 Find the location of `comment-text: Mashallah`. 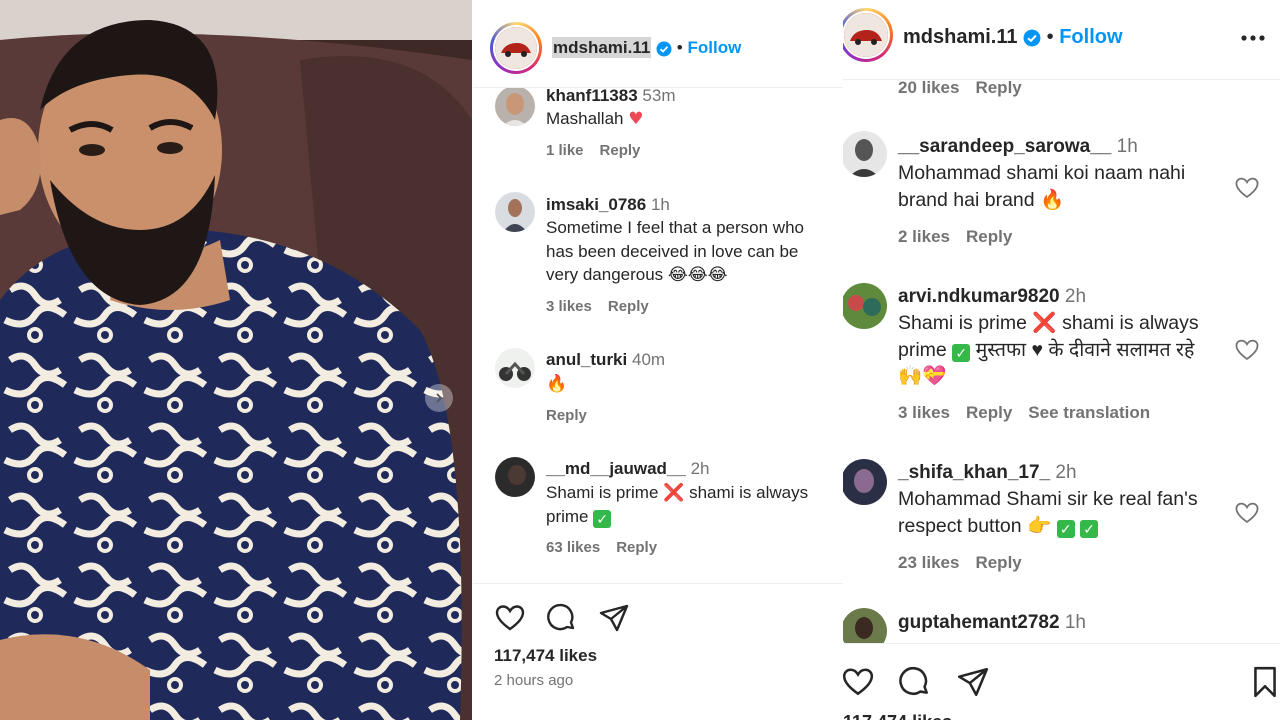

comment-text: Mashallah is located at coordinates (585, 118).